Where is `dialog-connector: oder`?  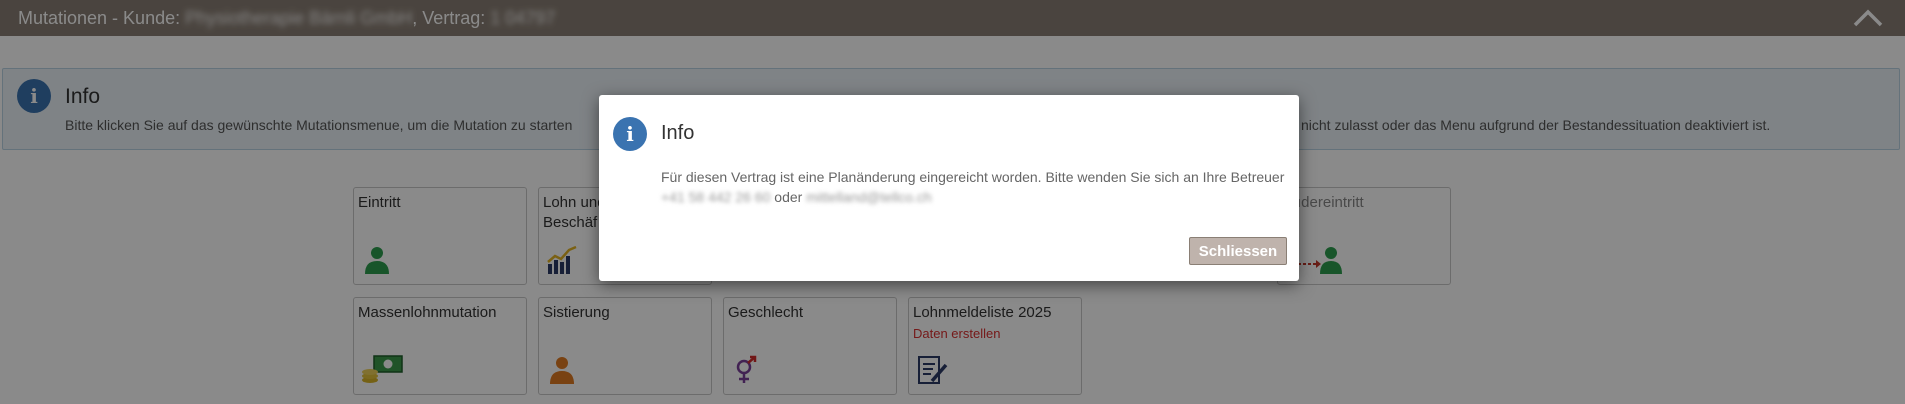 dialog-connector: oder is located at coordinates (788, 197).